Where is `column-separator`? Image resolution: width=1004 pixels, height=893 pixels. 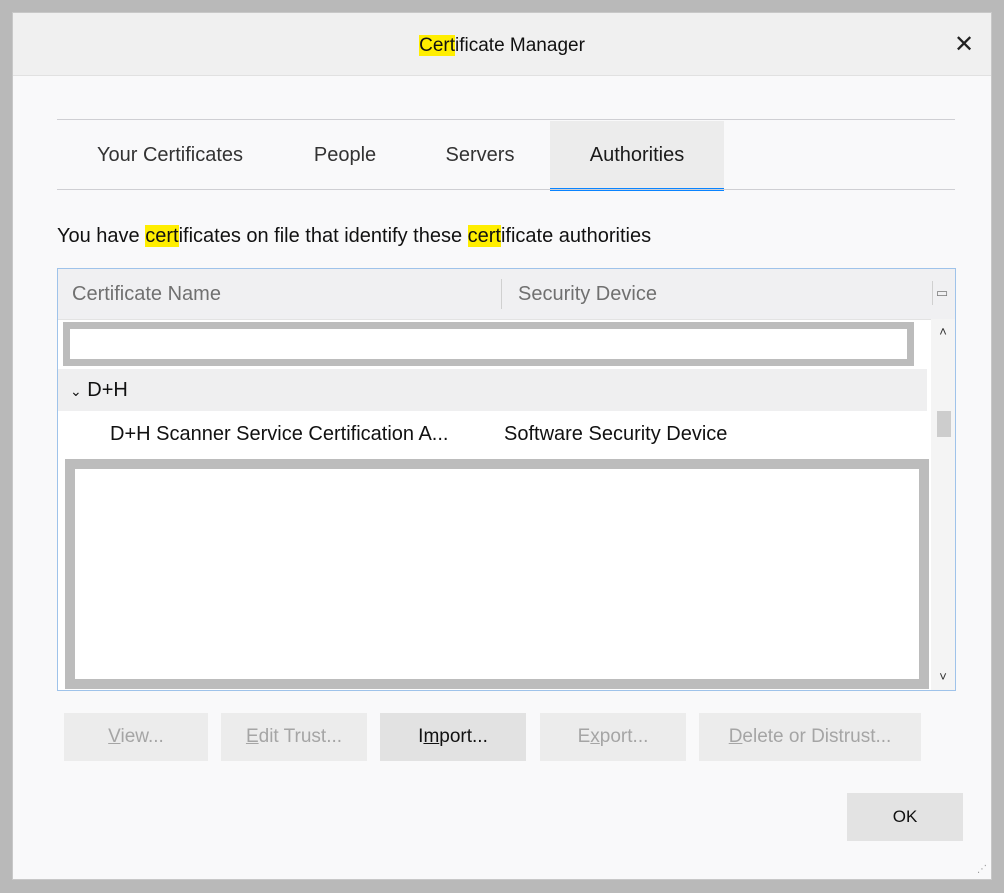 column-separator is located at coordinates (501, 294).